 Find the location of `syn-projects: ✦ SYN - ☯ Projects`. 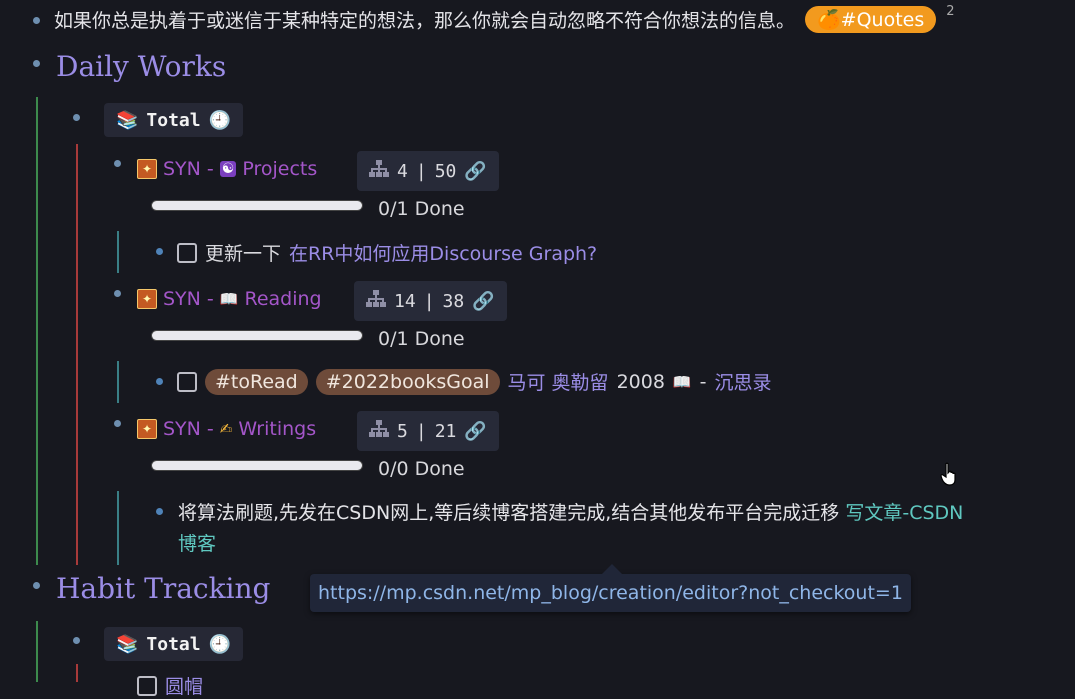

syn-projects: ✦ SYN - ☯ Projects is located at coordinates (227, 169).